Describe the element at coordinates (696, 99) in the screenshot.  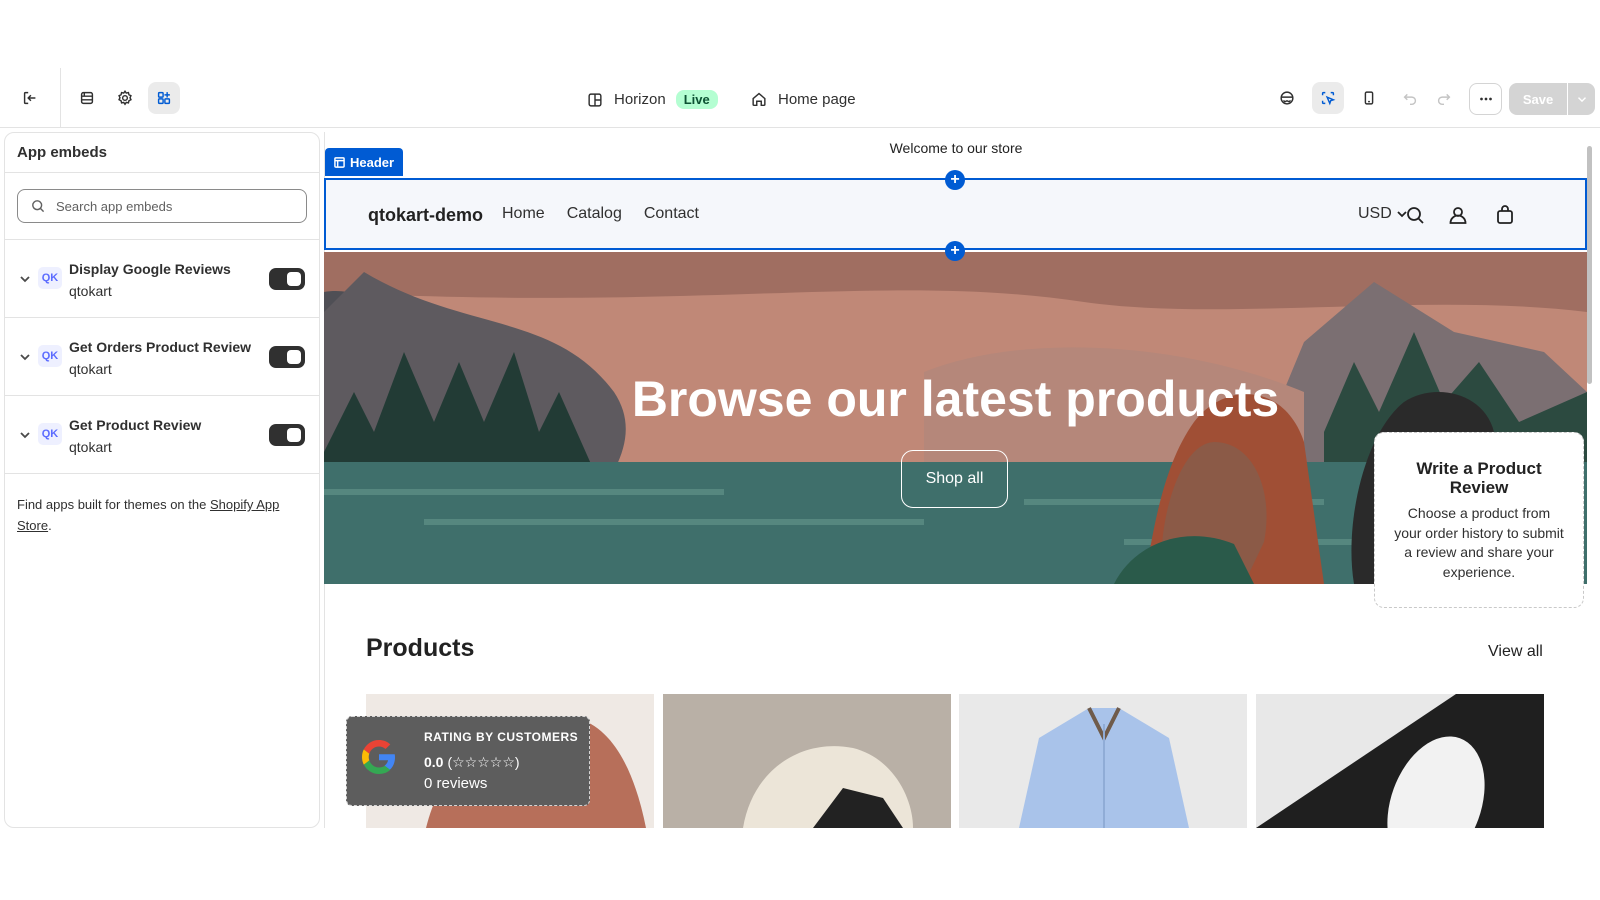
I see `theme-status-badge: Live` at that location.